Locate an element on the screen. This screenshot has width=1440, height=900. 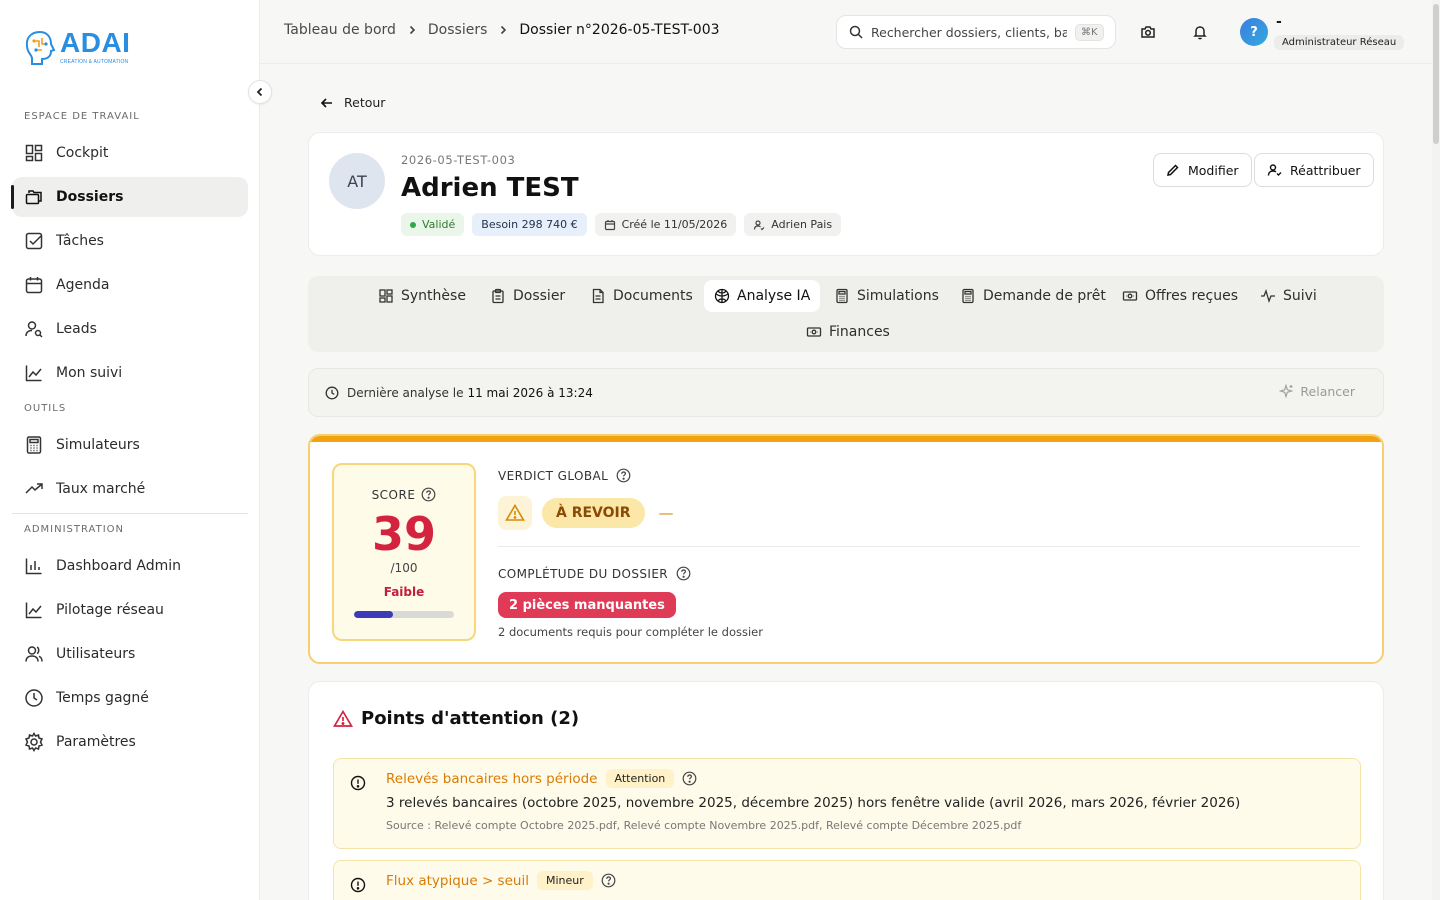
score-max: /100 is located at coordinates (404, 568).